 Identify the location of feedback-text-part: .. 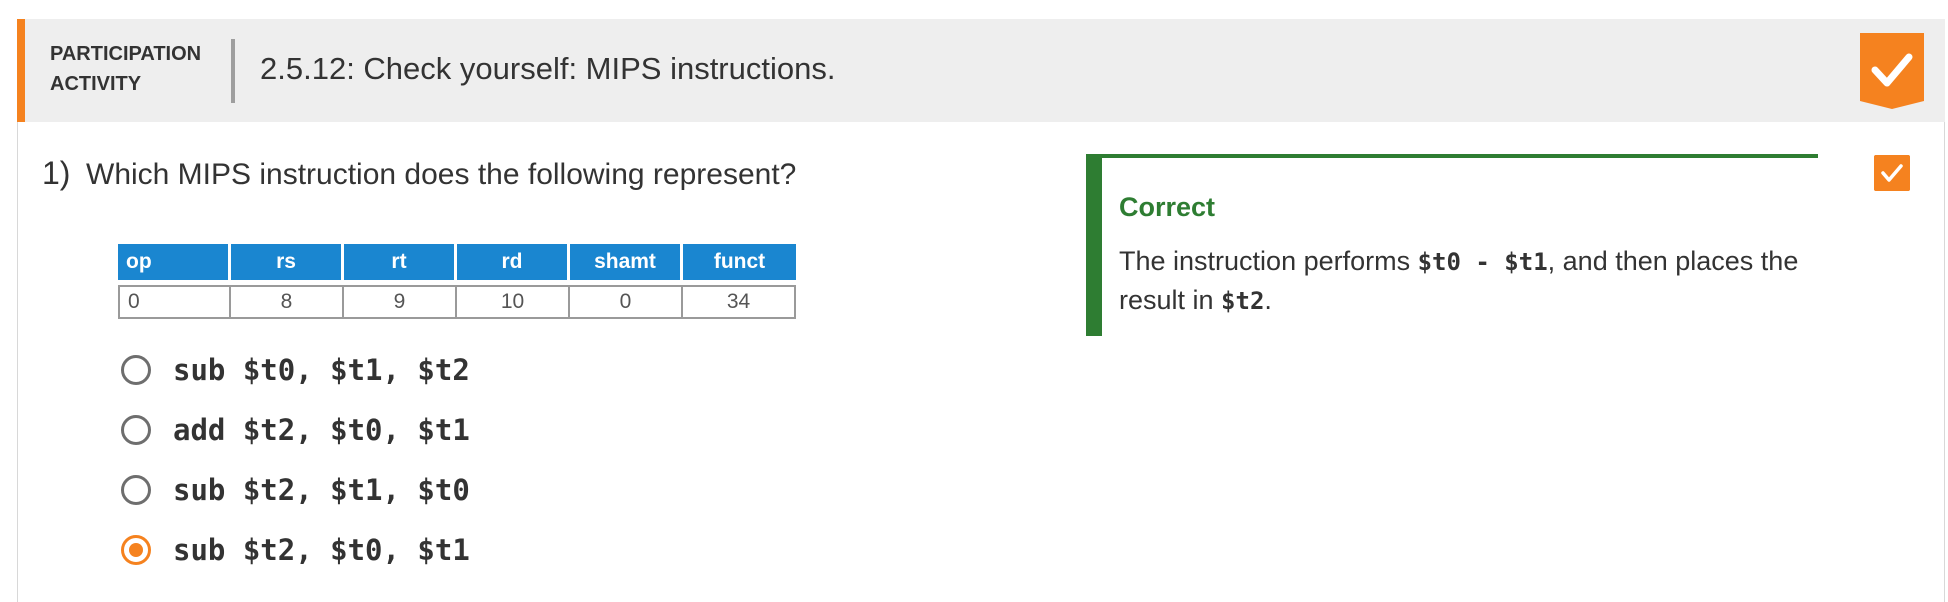
(1268, 300).